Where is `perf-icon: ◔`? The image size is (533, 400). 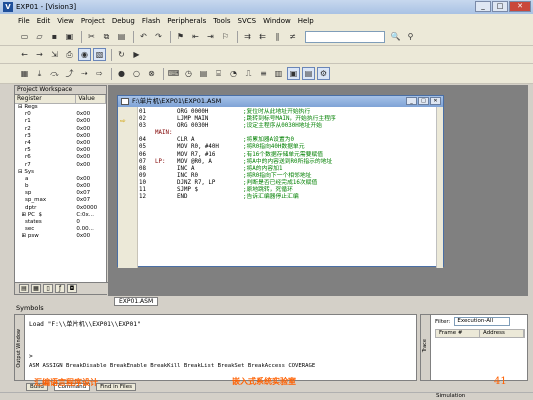
perf-icon: ◔ is located at coordinates (233, 73).